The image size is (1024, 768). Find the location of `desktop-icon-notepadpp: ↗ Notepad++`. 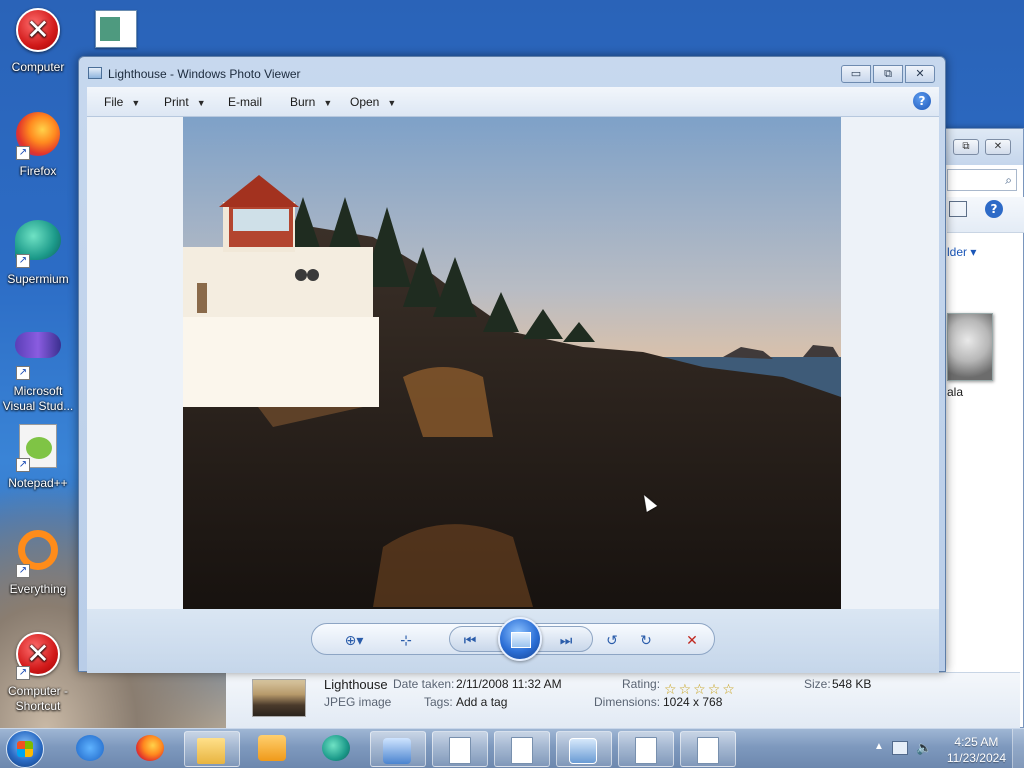

desktop-icon-notepadpp: ↗ Notepad++ is located at coordinates (38, 457).